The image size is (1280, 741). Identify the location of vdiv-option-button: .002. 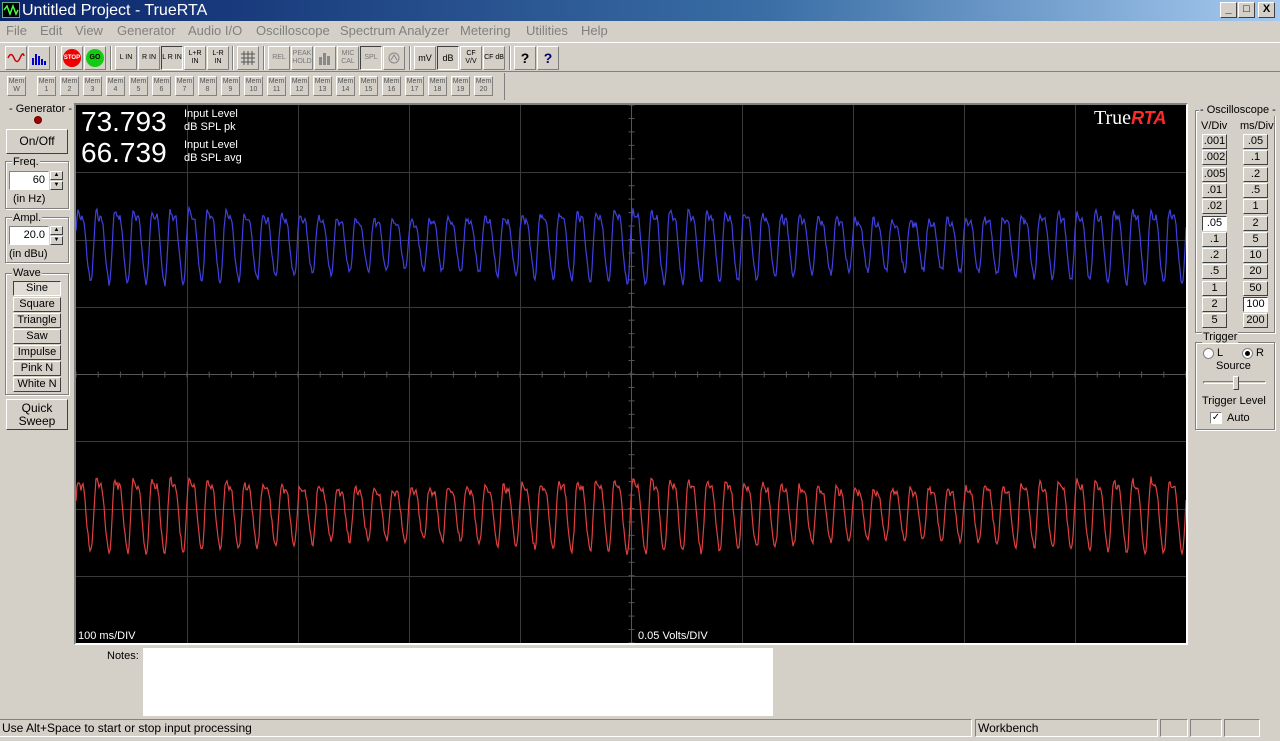
(1214, 158).